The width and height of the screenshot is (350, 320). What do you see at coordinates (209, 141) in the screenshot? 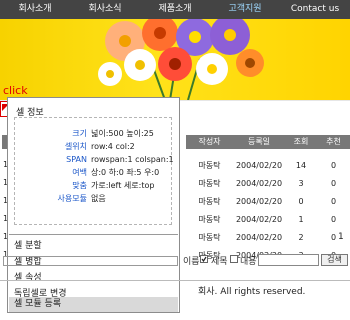
I see `col-author: 작성자` at bounding box center [209, 141].